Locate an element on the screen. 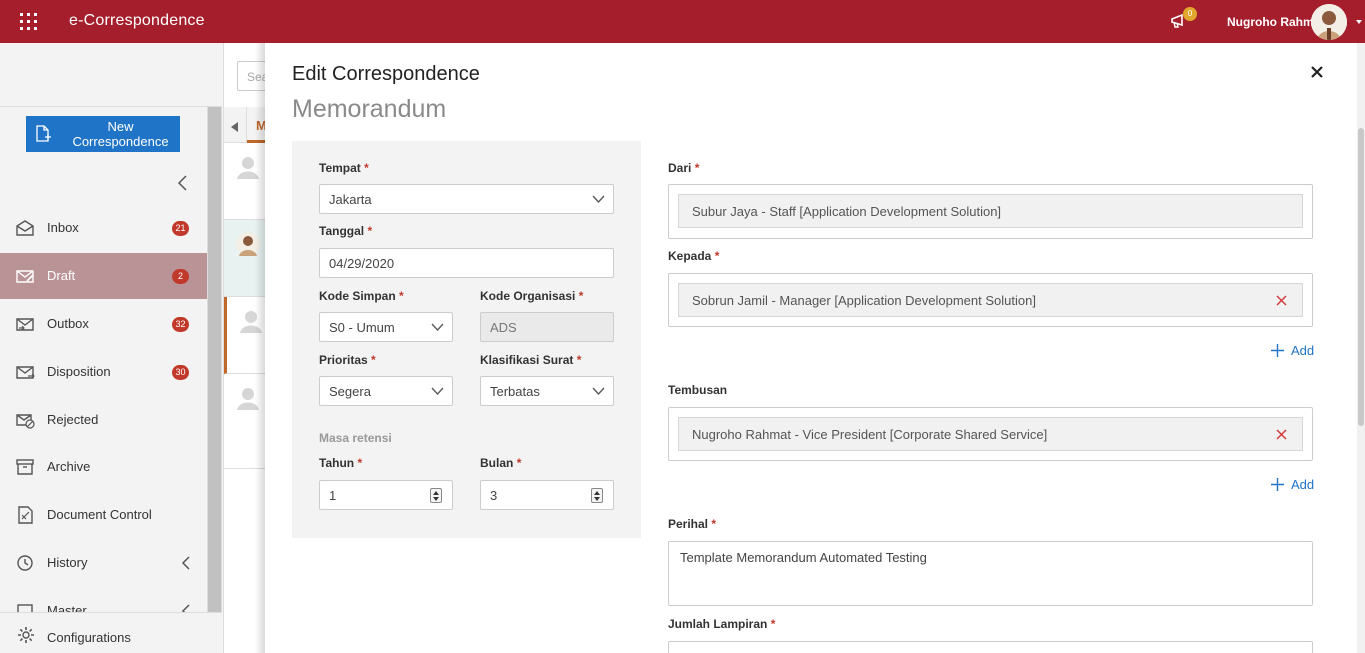 The image size is (1365, 653). tanggal-input: 04/29/2020 is located at coordinates (466, 263).